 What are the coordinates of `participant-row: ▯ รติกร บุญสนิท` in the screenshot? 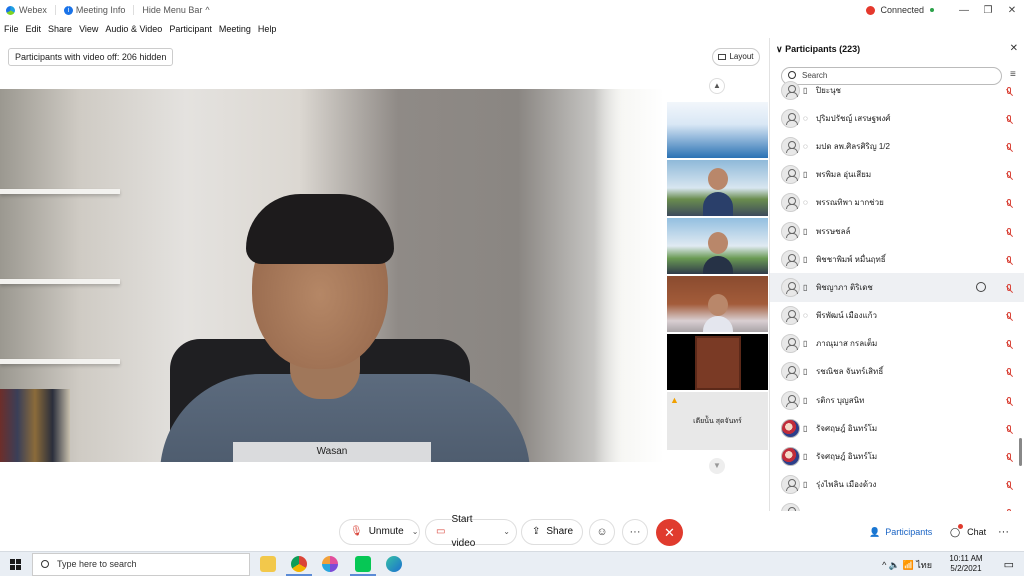 It's located at (897, 400).